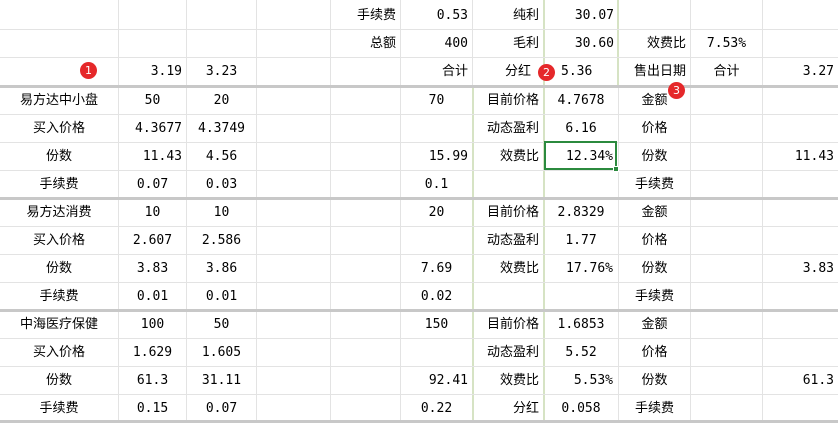 This screenshot has width=838, height=423. I want to click on fund-name: 易方达中小盘, so click(59, 101).